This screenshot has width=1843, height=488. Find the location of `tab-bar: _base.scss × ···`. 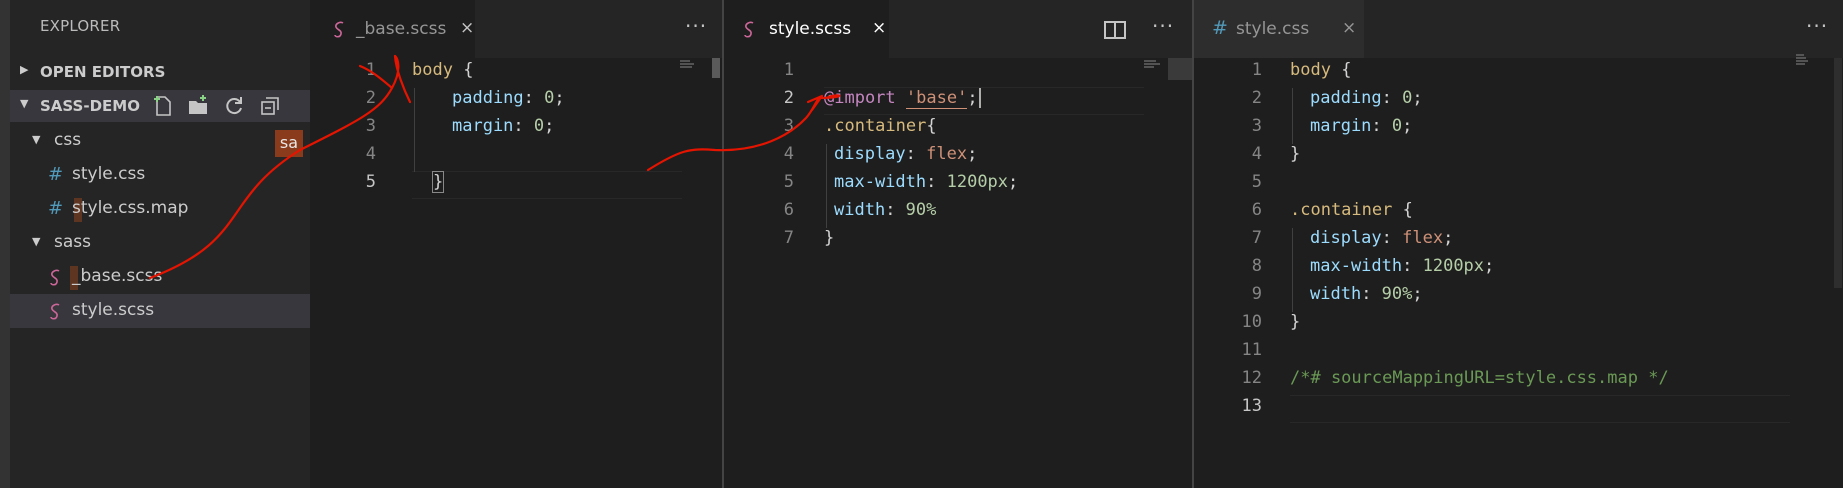

tab-bar: _base.scss × ··· is located at coordinates (516, 29).